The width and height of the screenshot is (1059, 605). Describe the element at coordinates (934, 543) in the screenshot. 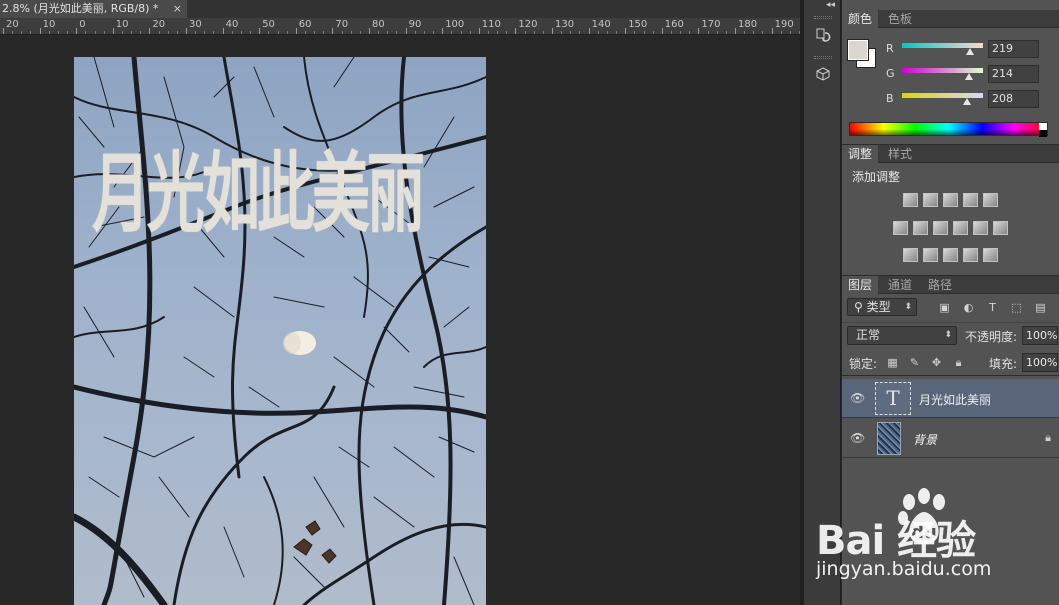

I see `baidu-jingyan-watermark: du Bai 经验 jingyan.baidu.com` at that location.